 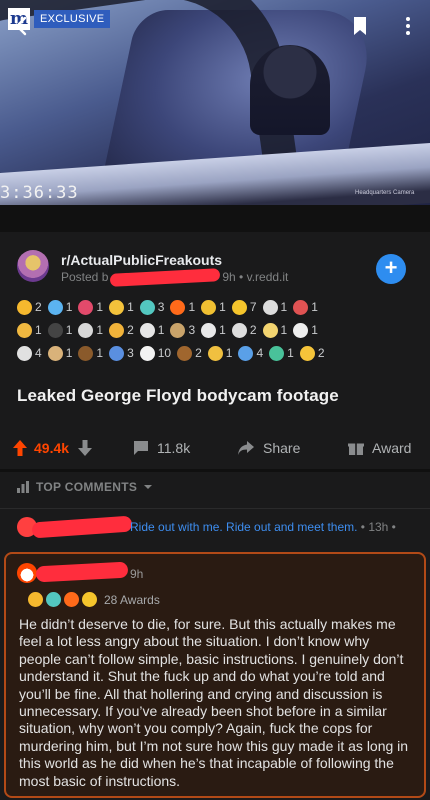 I want to click on bookmark-icon, so click(x=360, y=26).